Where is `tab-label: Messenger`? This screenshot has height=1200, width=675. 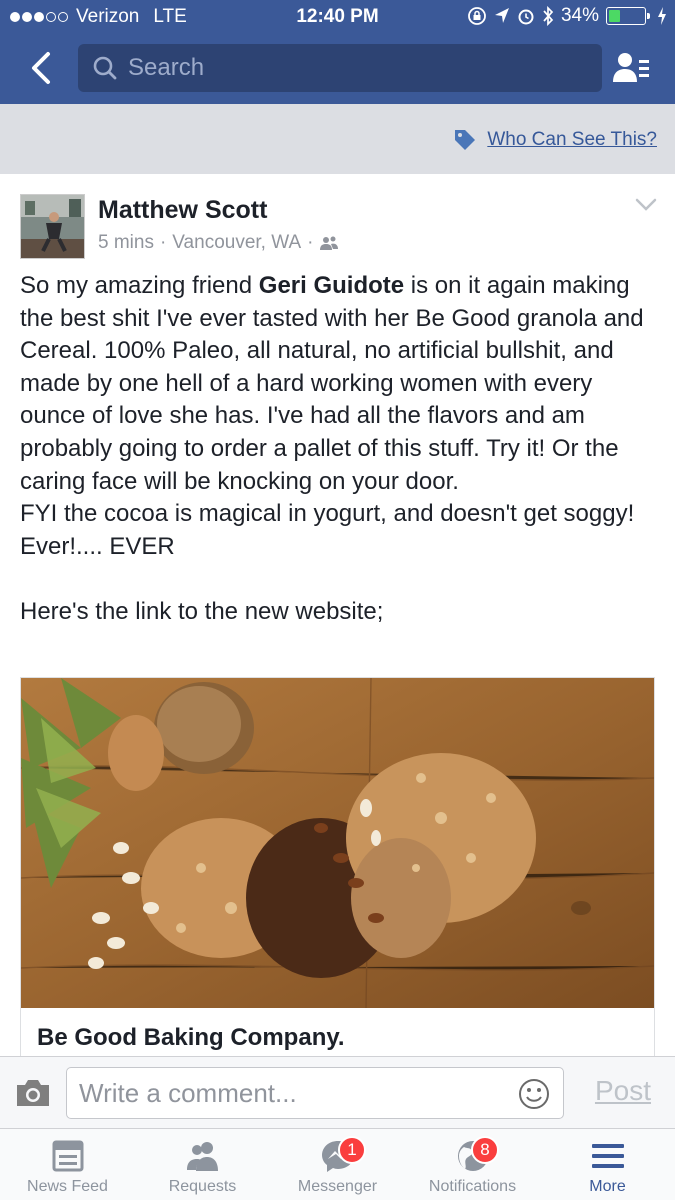 tab-label: Messenger is located at coordinates (337, 1186).